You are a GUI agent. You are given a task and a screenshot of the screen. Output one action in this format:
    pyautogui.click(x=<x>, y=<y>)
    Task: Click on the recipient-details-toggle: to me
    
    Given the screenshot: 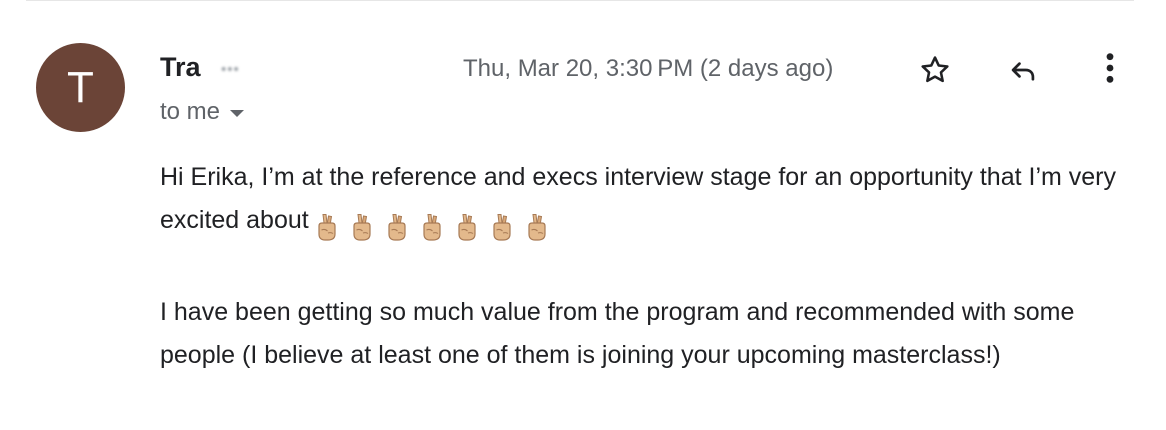 What is the action you would take?
    pyautogui.click(x=202, y=112)
    